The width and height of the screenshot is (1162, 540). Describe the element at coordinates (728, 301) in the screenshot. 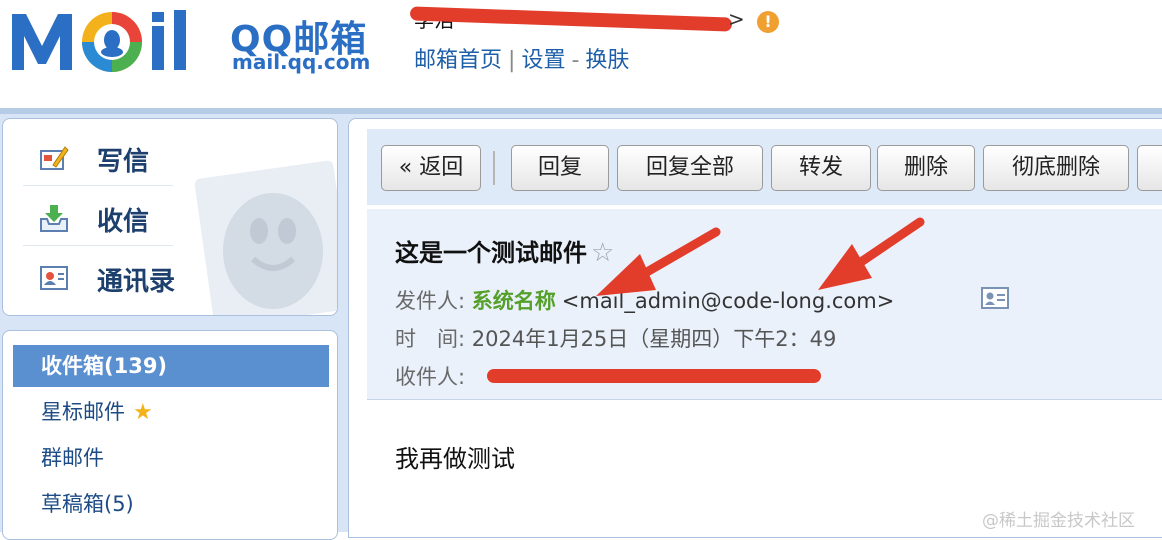

I see `sender-address: <mail_admin@code-long.com>` at that location.